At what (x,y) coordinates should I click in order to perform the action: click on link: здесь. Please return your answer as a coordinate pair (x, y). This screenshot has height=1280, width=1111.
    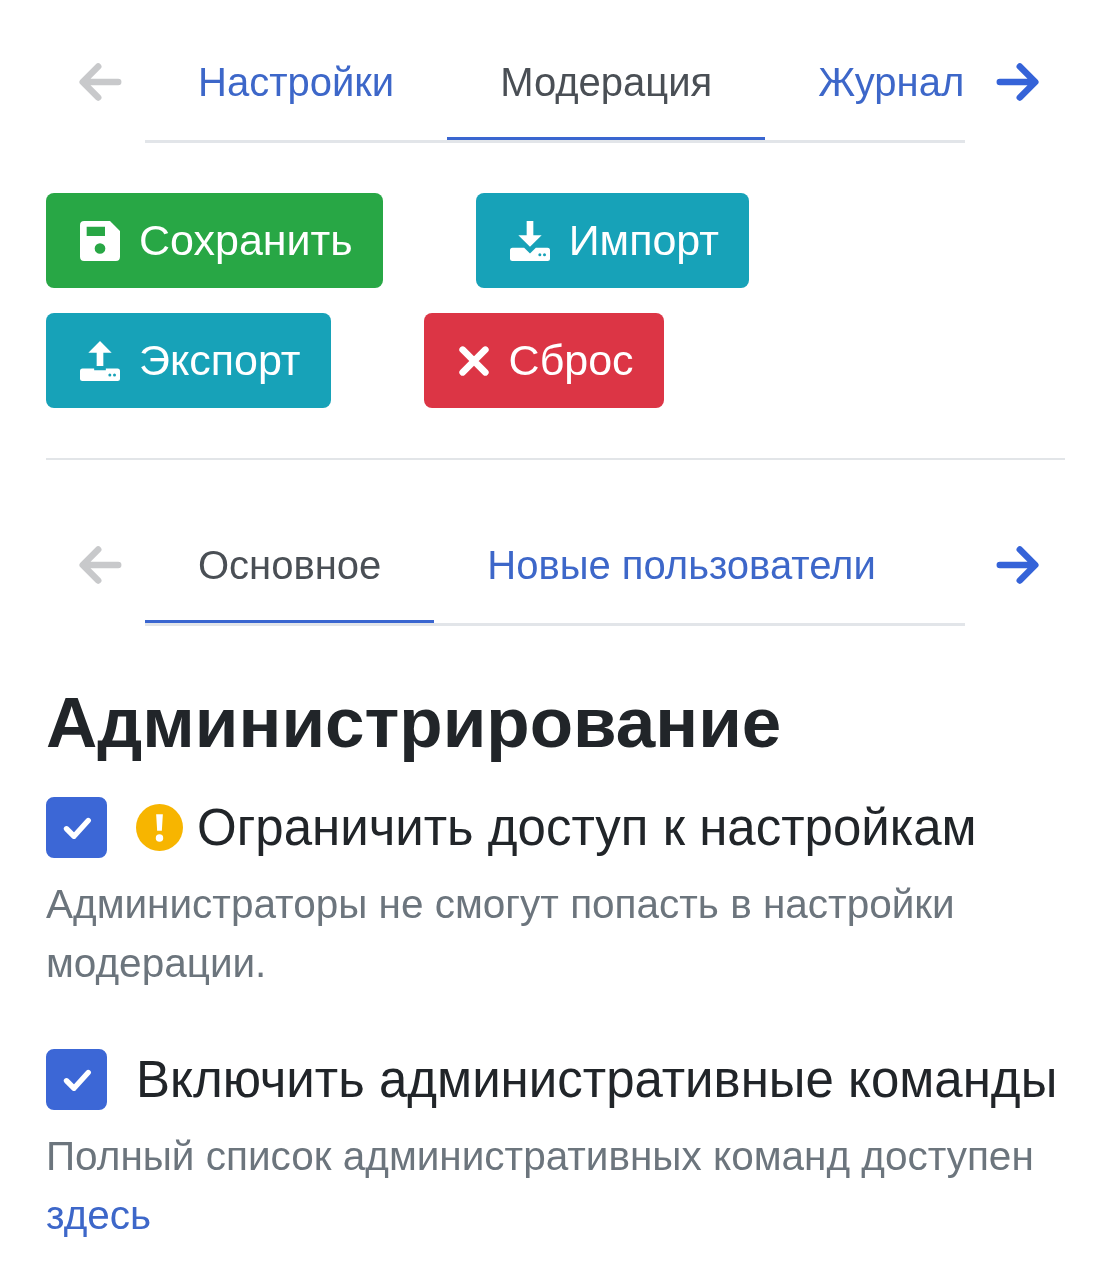
    Looking at the image, I should click on (99, 1215).